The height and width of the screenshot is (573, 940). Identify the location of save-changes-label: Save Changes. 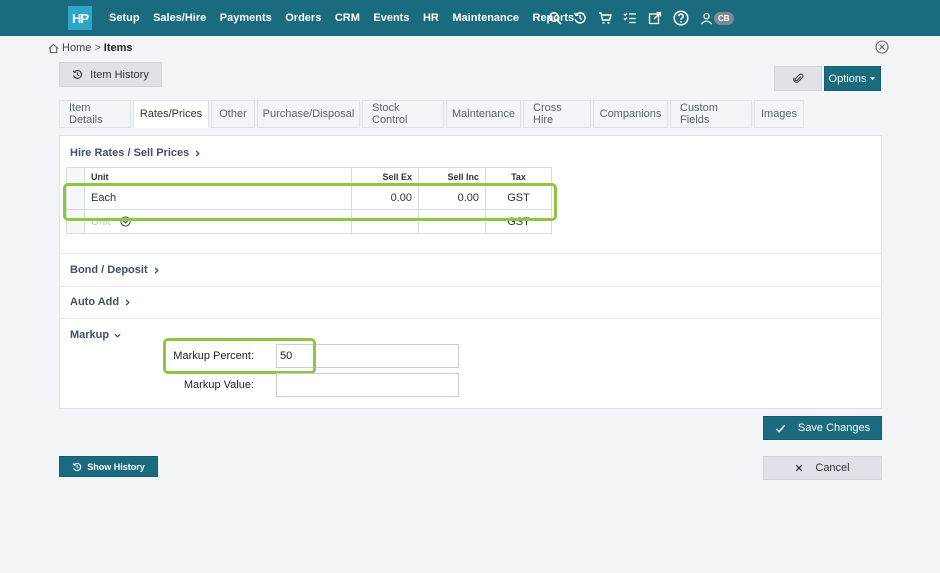
(834, 428).